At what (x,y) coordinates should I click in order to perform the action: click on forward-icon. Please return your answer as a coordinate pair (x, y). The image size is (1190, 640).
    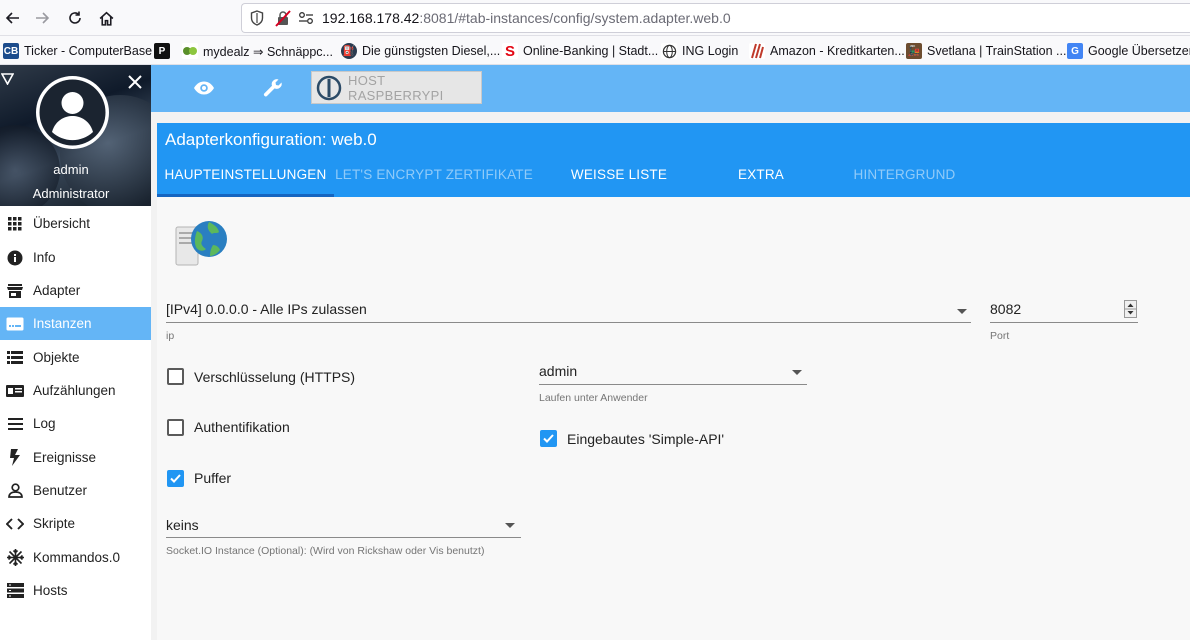
    Looking at the image, I should click on (42, 18).